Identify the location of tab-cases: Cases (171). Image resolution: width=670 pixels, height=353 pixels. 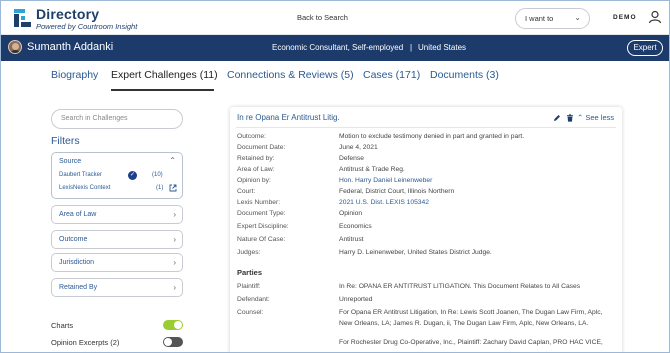
(391, 75).